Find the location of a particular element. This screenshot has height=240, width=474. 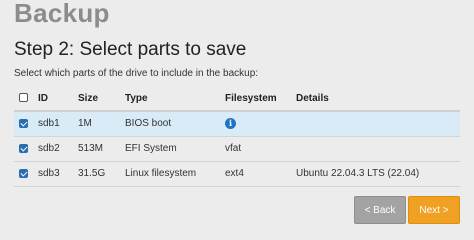

cell-type: EFI System is located at coordinates (175, 149).